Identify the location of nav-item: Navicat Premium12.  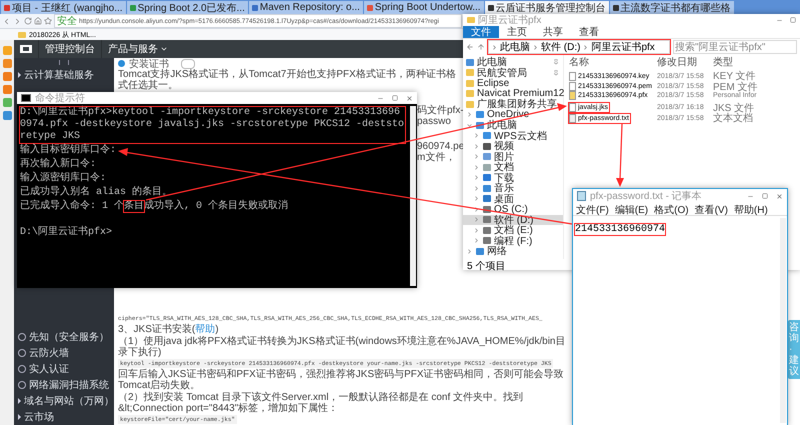
(513, 93).